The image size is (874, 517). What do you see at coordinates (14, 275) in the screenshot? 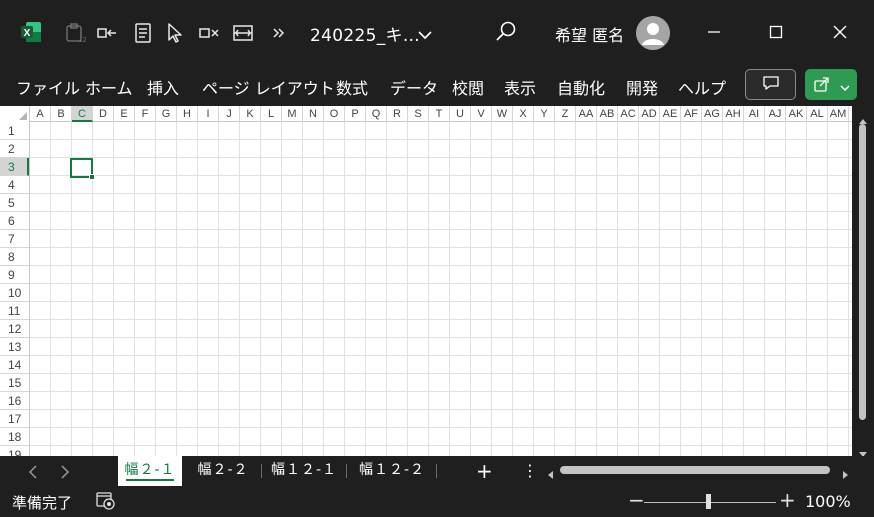
I see `row-header: 9` at bounding box center [14, 275].